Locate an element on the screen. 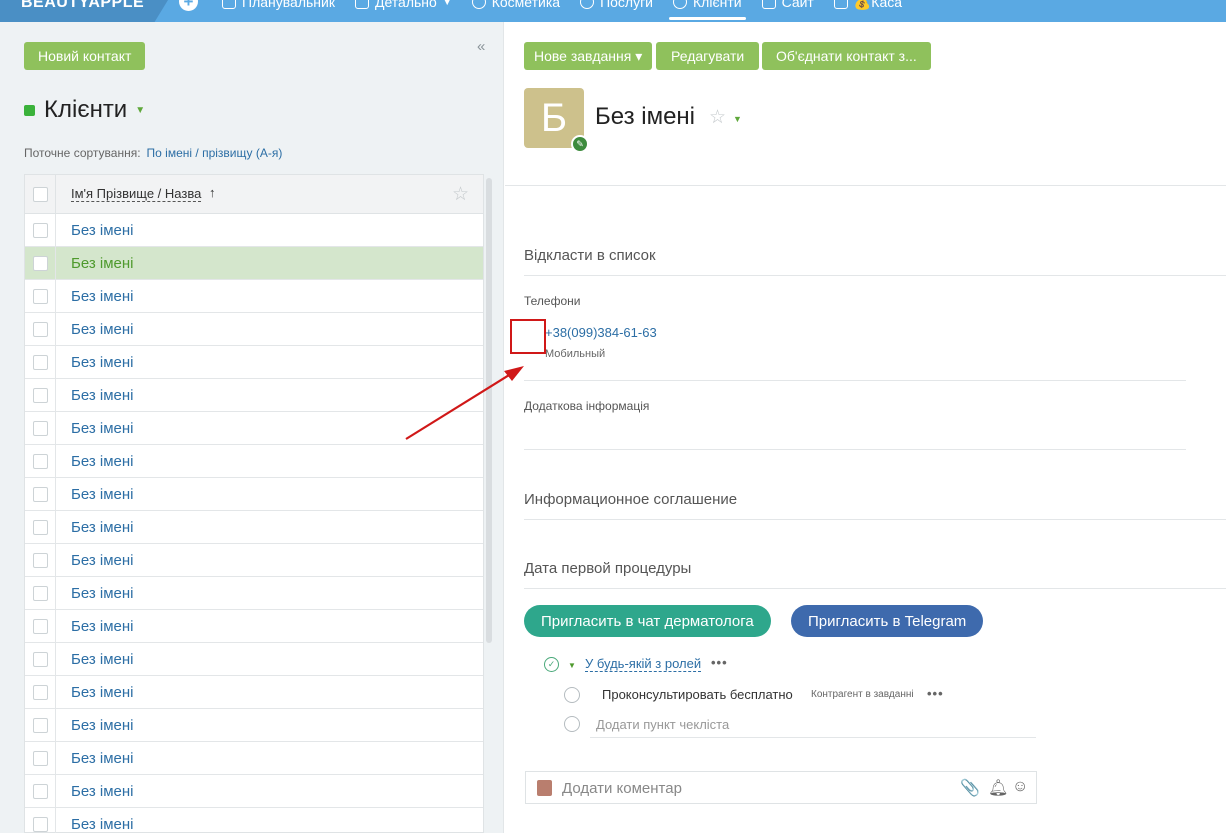  collapse-panel-icon: « is located at coordinates (481, 46).